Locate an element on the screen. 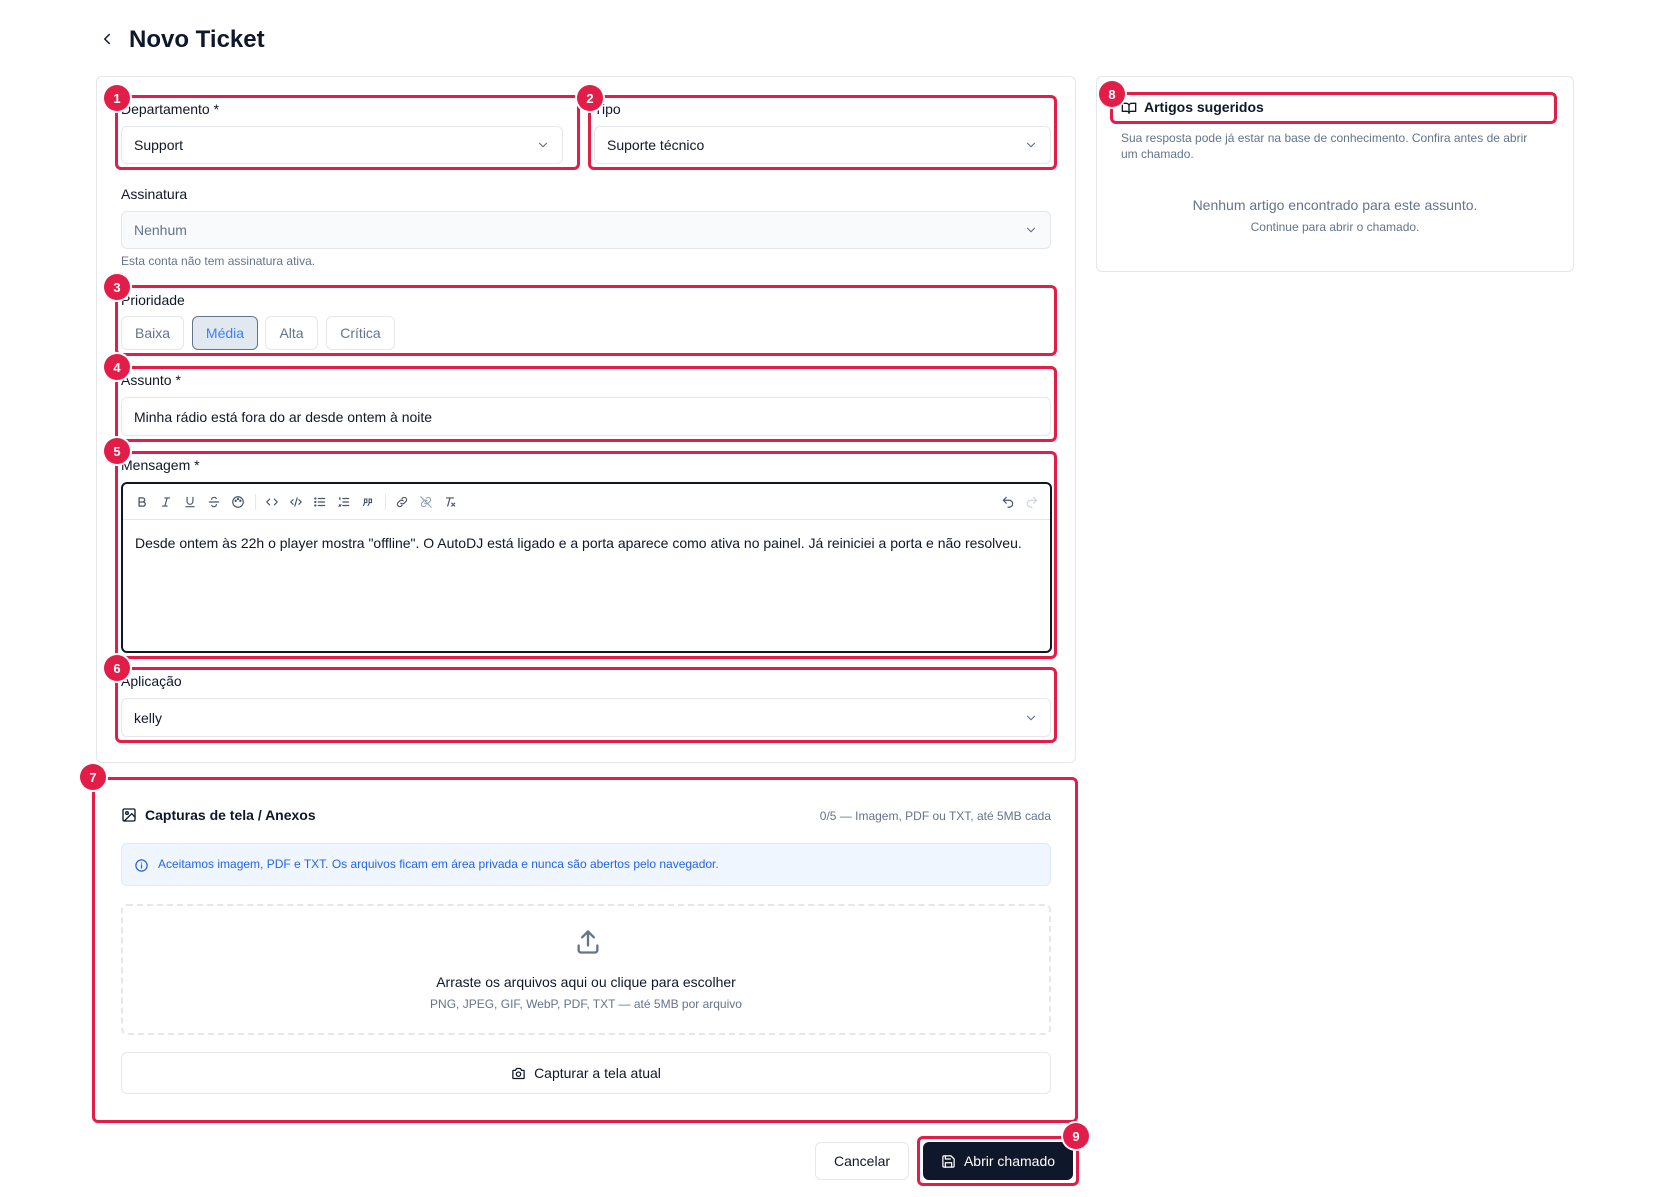 The width and height of the screenshot is (1664, 1197). annotation-badge-7: 7 is located at coordinates (93, 777).